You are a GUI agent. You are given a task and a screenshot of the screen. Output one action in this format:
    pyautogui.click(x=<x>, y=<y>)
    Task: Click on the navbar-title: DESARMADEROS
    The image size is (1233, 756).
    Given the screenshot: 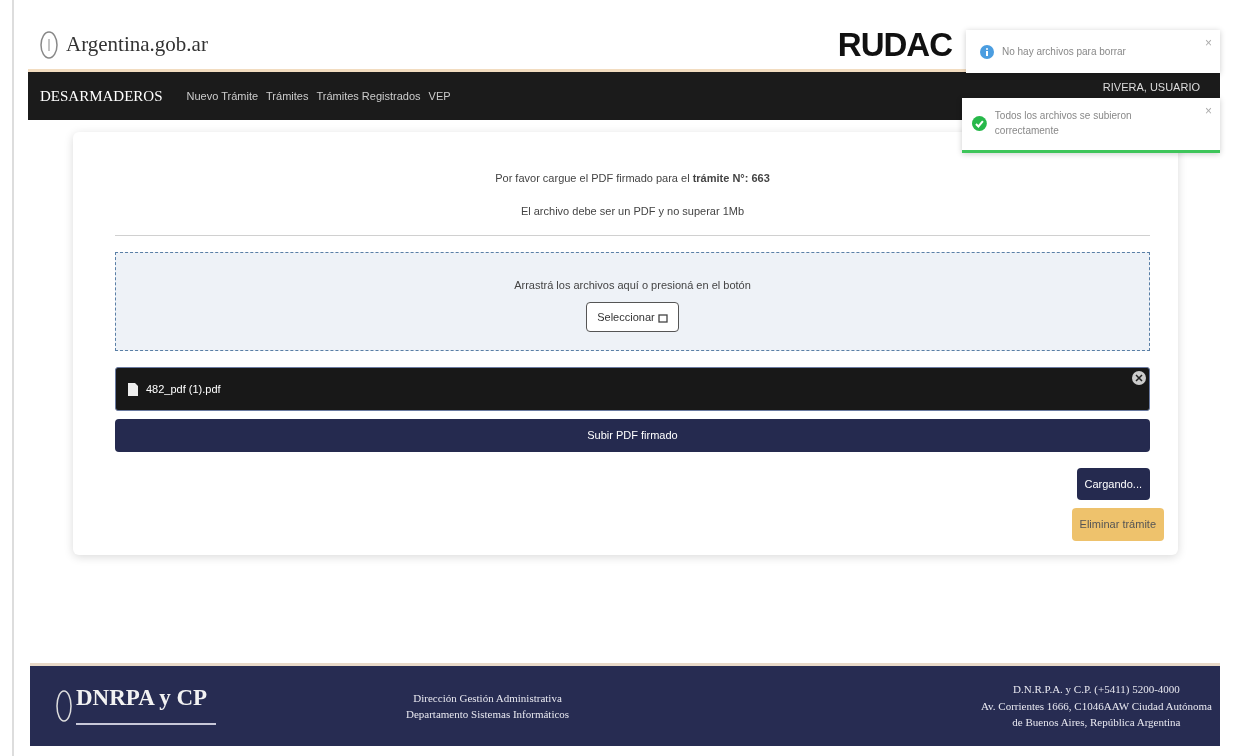 What is the action you would take?
    pyautogui.click(x=101, y=96)
    